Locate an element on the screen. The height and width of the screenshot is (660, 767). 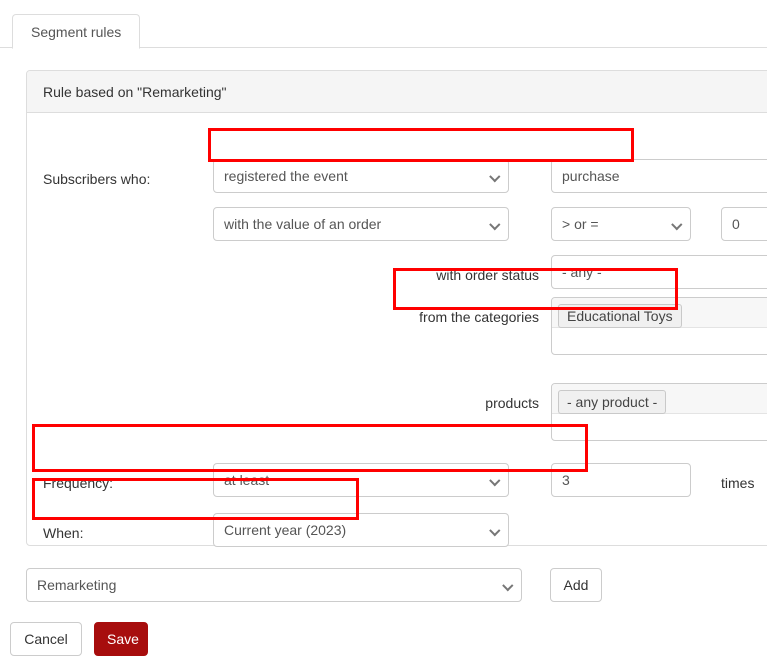
category-tag: Educational Toys is located at coordinates (620, 316).